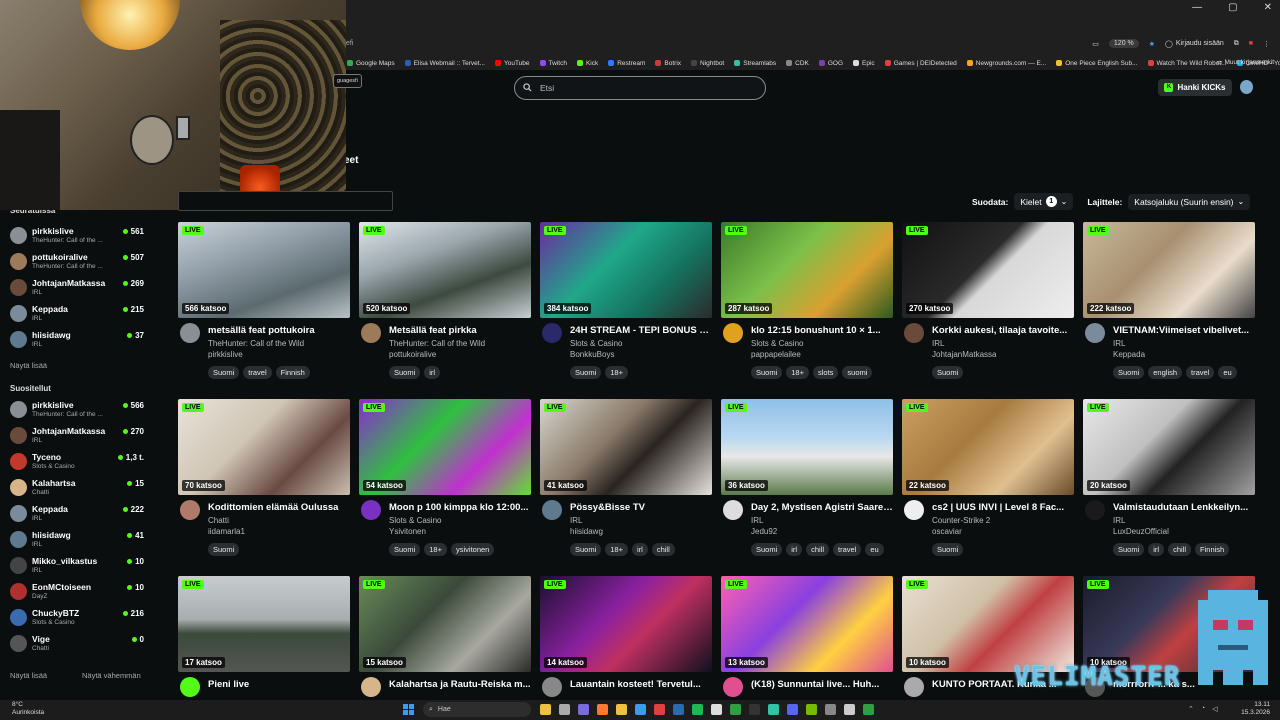  Describe the element at coordinates (28, 709) in the screenshot. I see `weather-widget: 8°C Aurinkoista` at that location.